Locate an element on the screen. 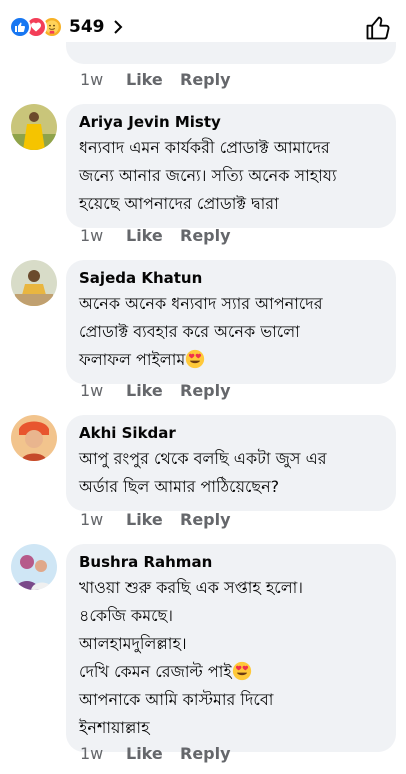 This screenshot has height=774, width=406. like-reaction-icon is located at coordinates (20, 27).